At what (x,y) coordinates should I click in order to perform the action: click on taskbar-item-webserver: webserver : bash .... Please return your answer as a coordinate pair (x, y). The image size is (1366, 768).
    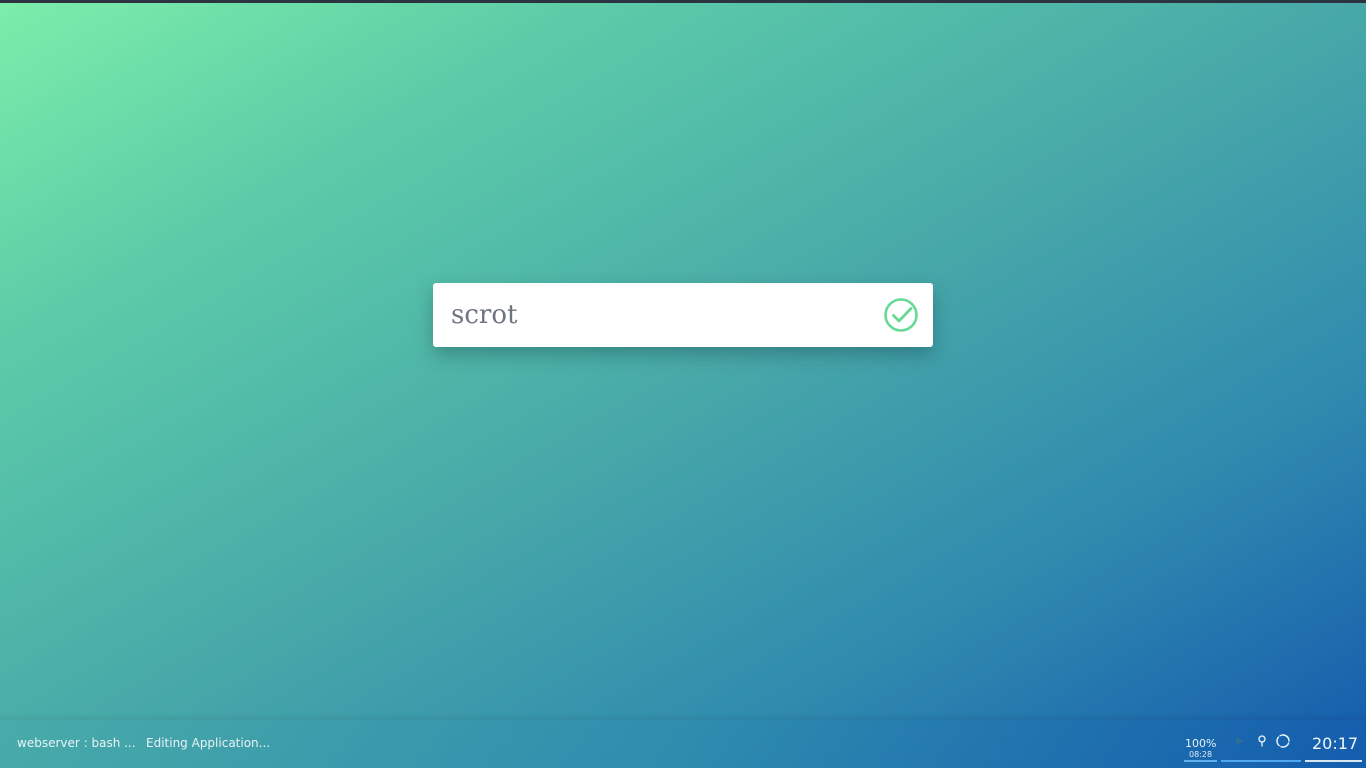
    Looking at the image, I should click on (76, 743).